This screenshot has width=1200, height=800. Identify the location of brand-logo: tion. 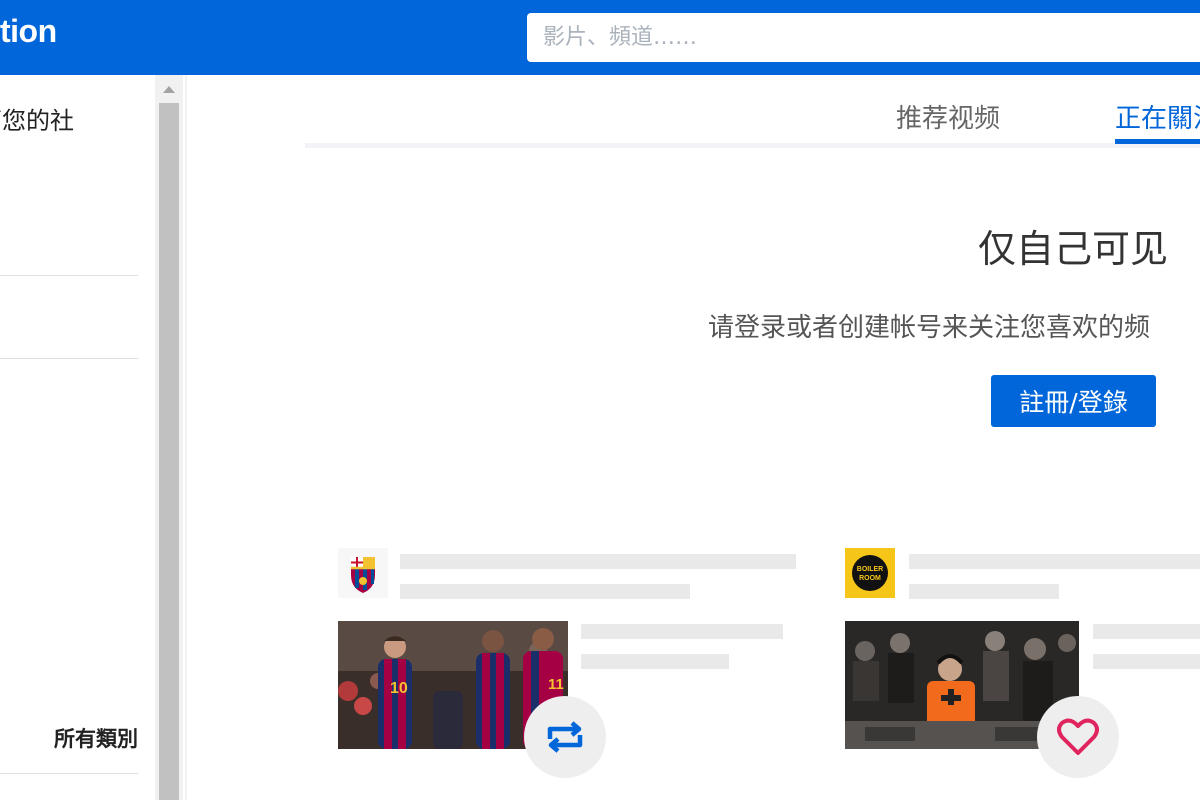
(28, 31).